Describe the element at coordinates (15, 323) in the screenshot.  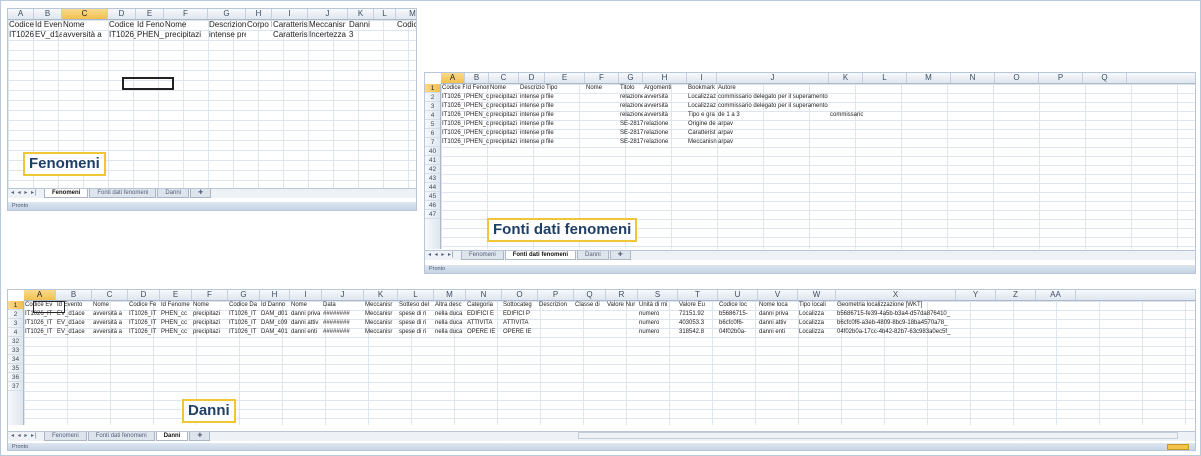
I see `row-header-3: 3` at that location.